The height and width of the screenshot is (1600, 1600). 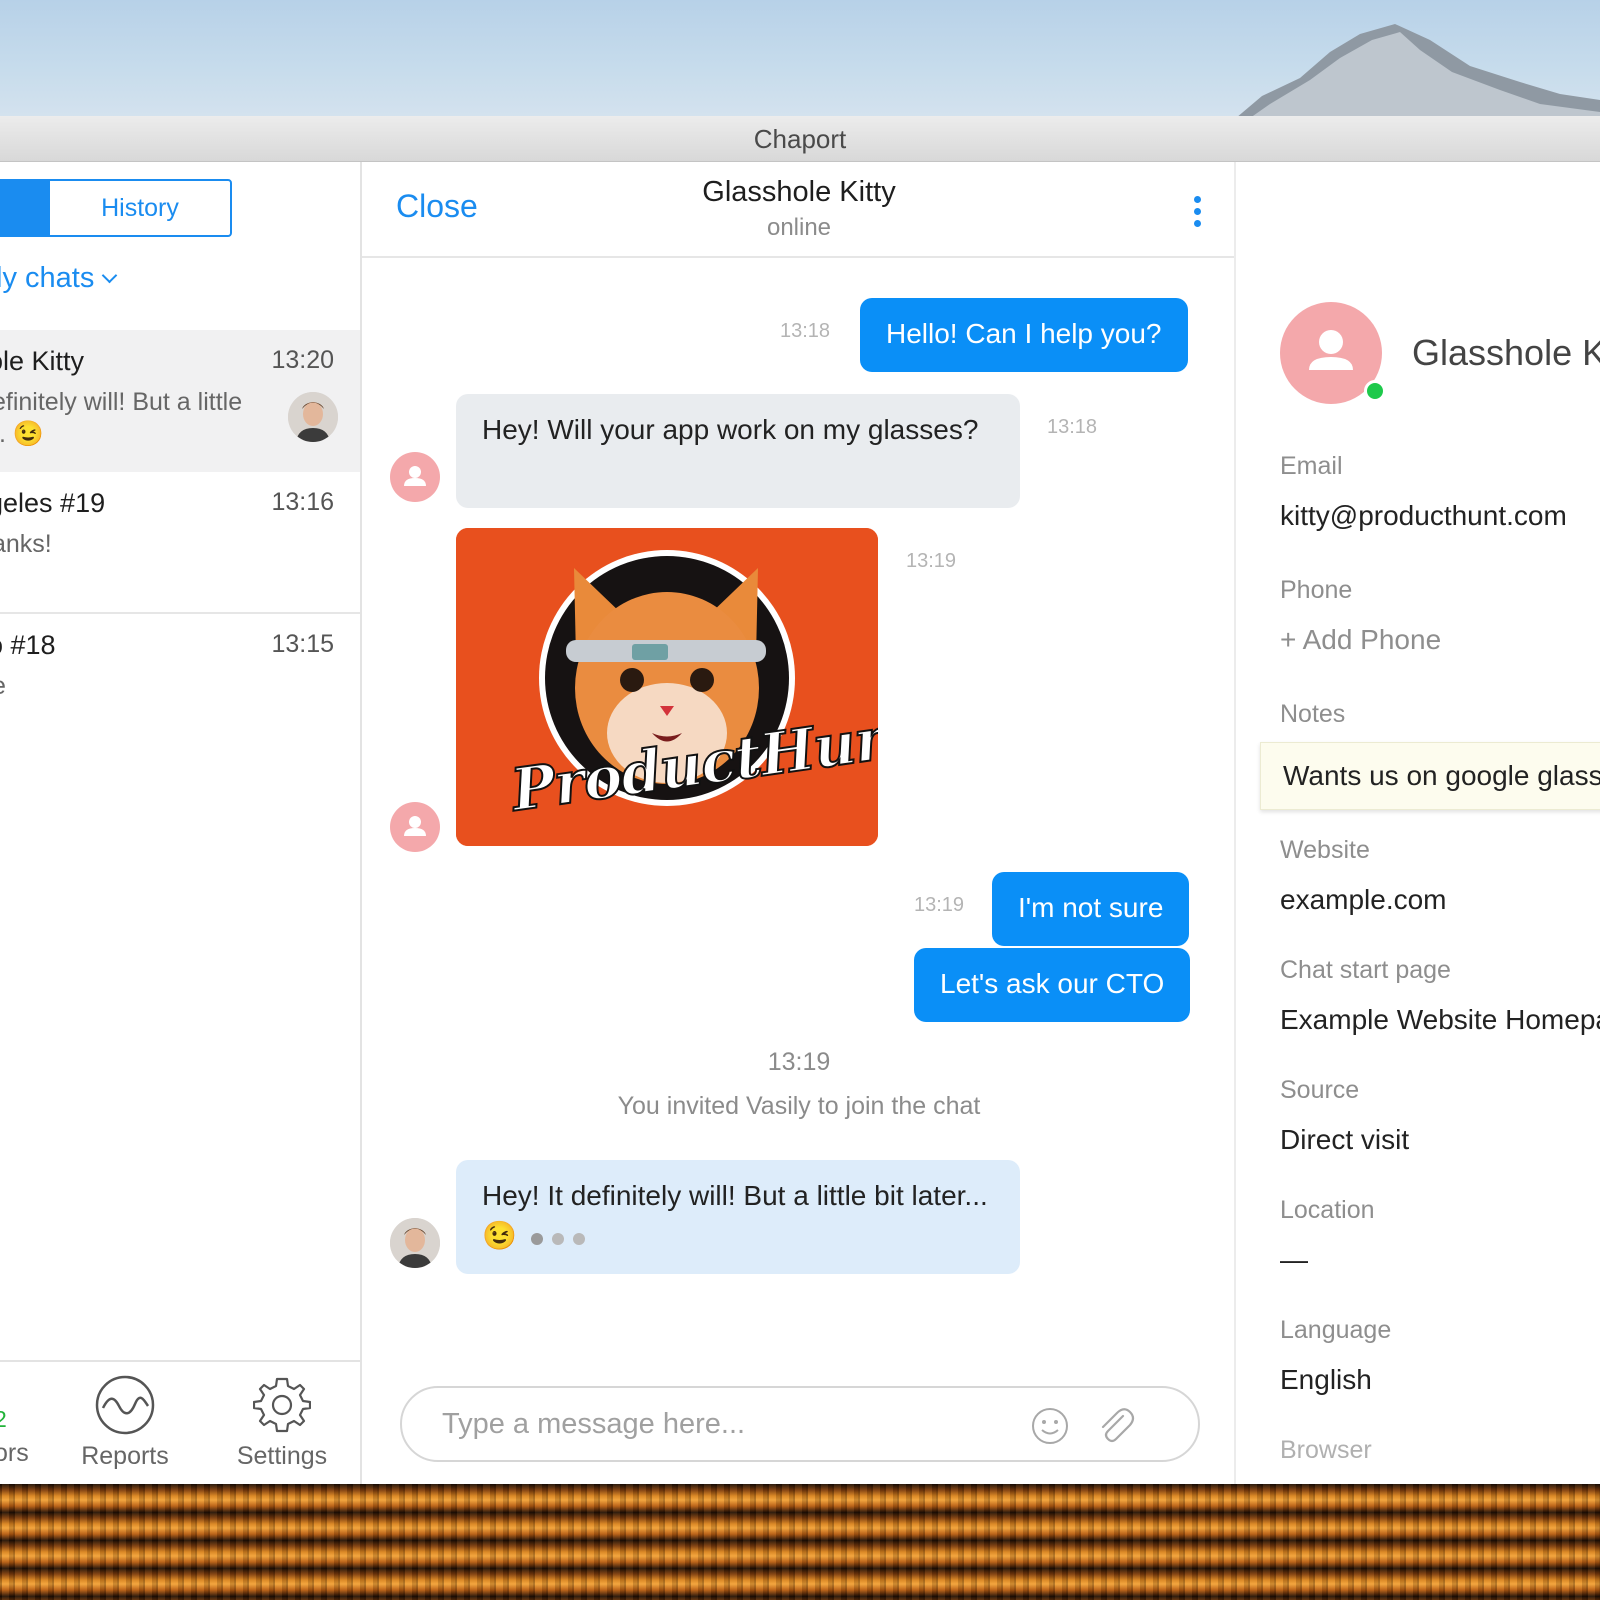 I want to click on nav-visitors-label: ors, so click(x=14, y=1453).